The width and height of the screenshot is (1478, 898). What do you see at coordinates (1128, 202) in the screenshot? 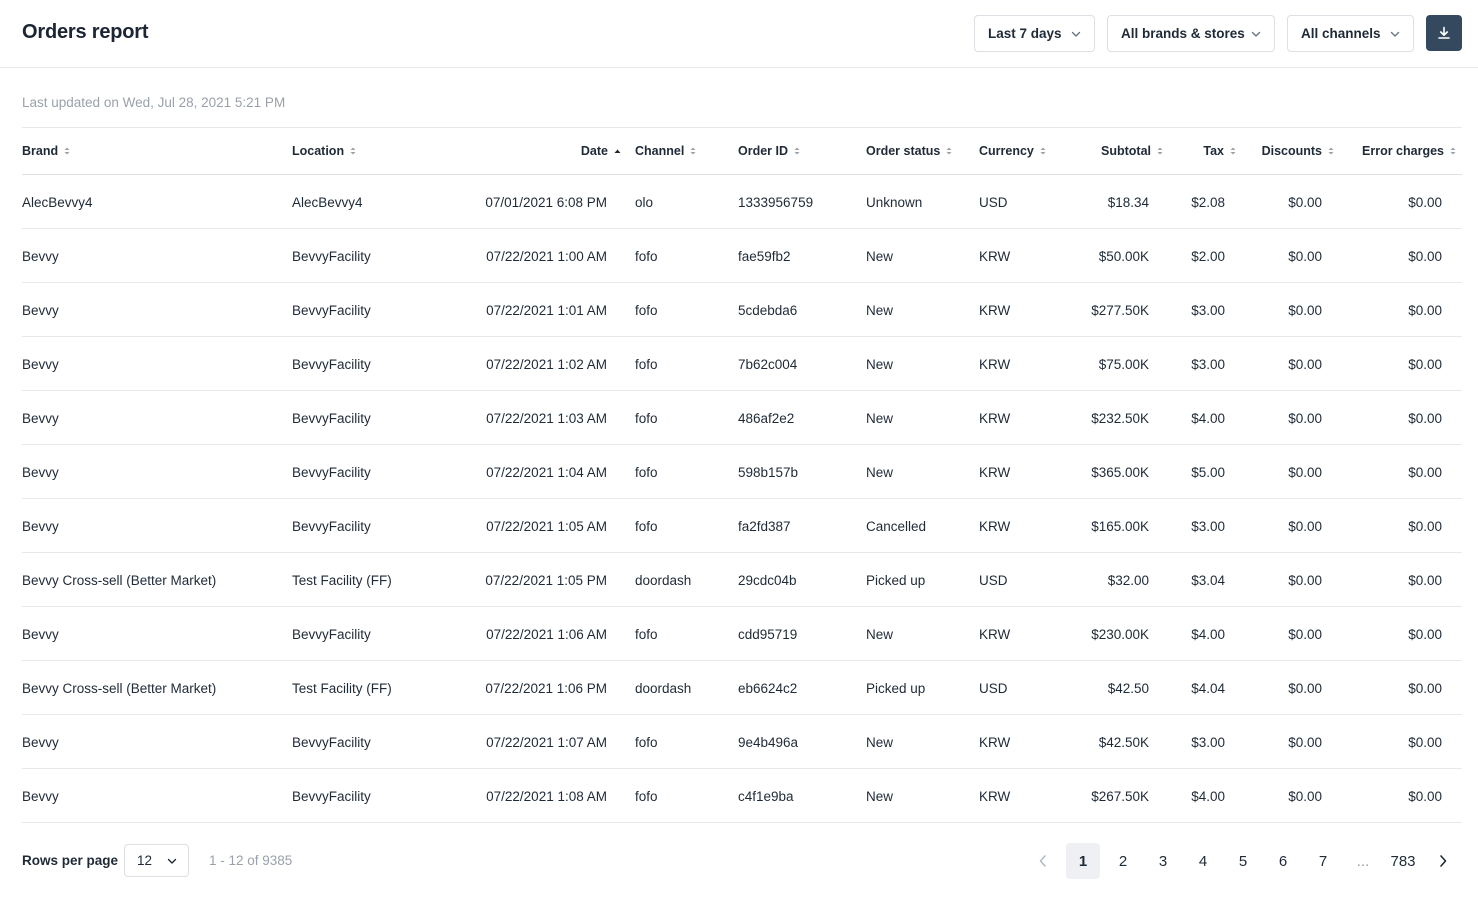
I see `cell-subtotal: $18.34` at bounding box center [1128, 202].